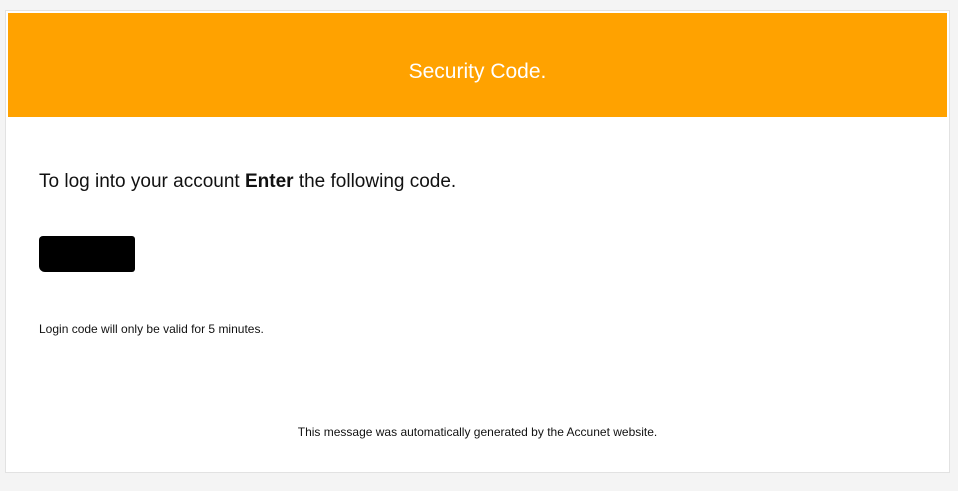 The height and width of the screenshot is (491, 958). Describe the element at coordinates (477, 71) in the screenshot. I see `email-title: Security Code.` at that location.